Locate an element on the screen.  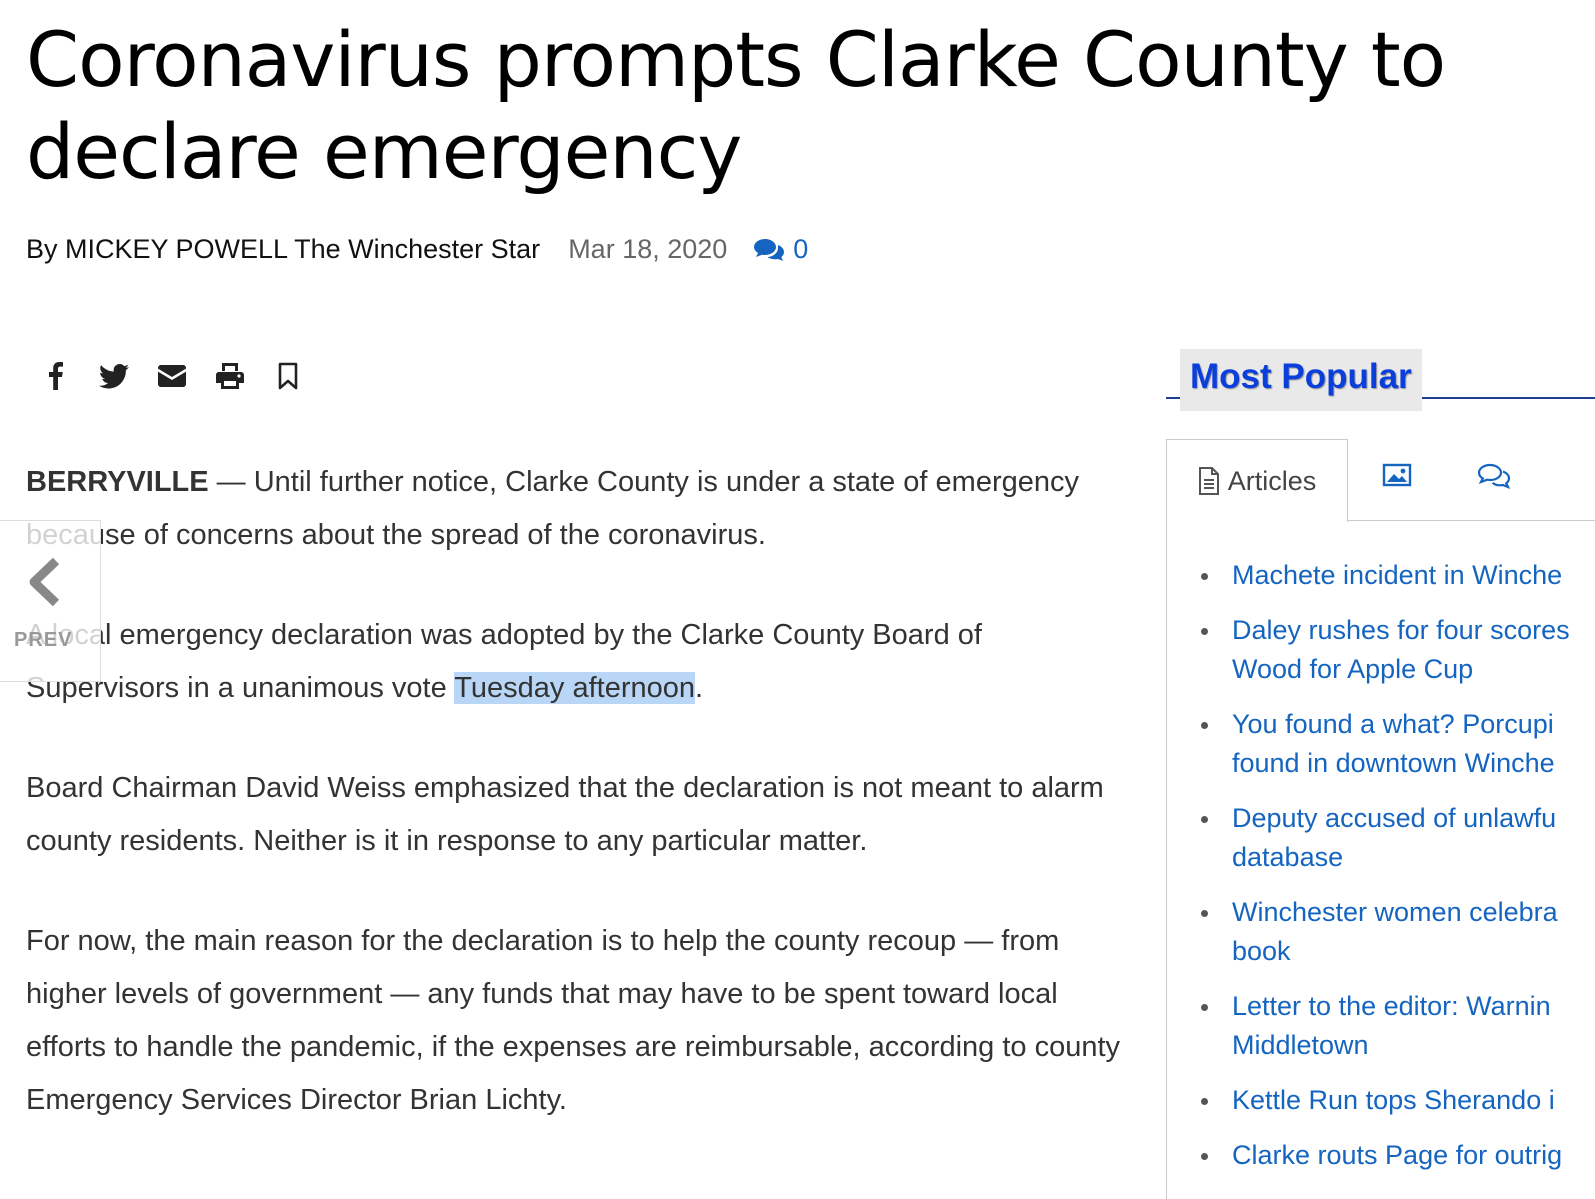
popular-article-link: Deputy accused of unlawfu database is located at coordinates (1394, 837).